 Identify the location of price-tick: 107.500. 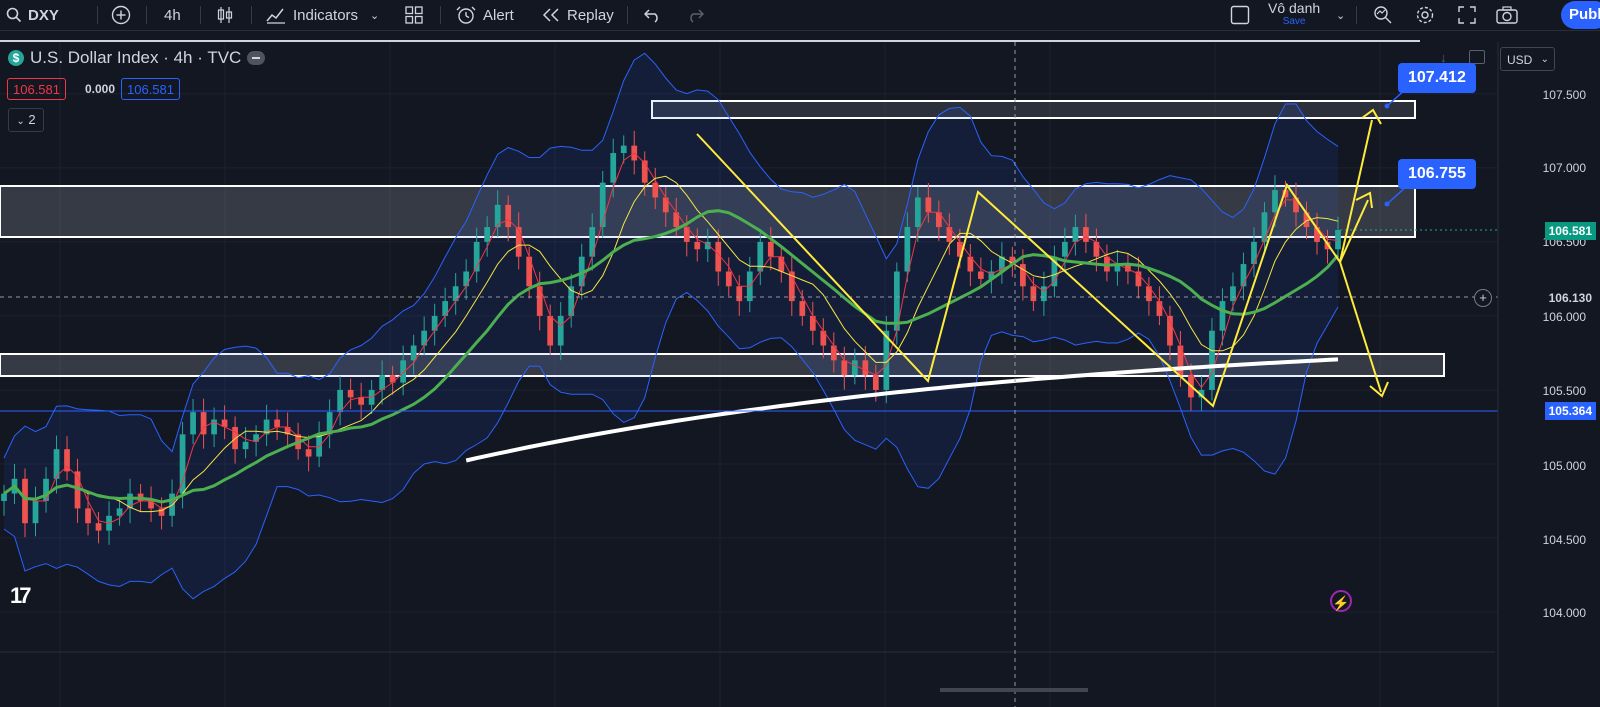
(1564, 95).